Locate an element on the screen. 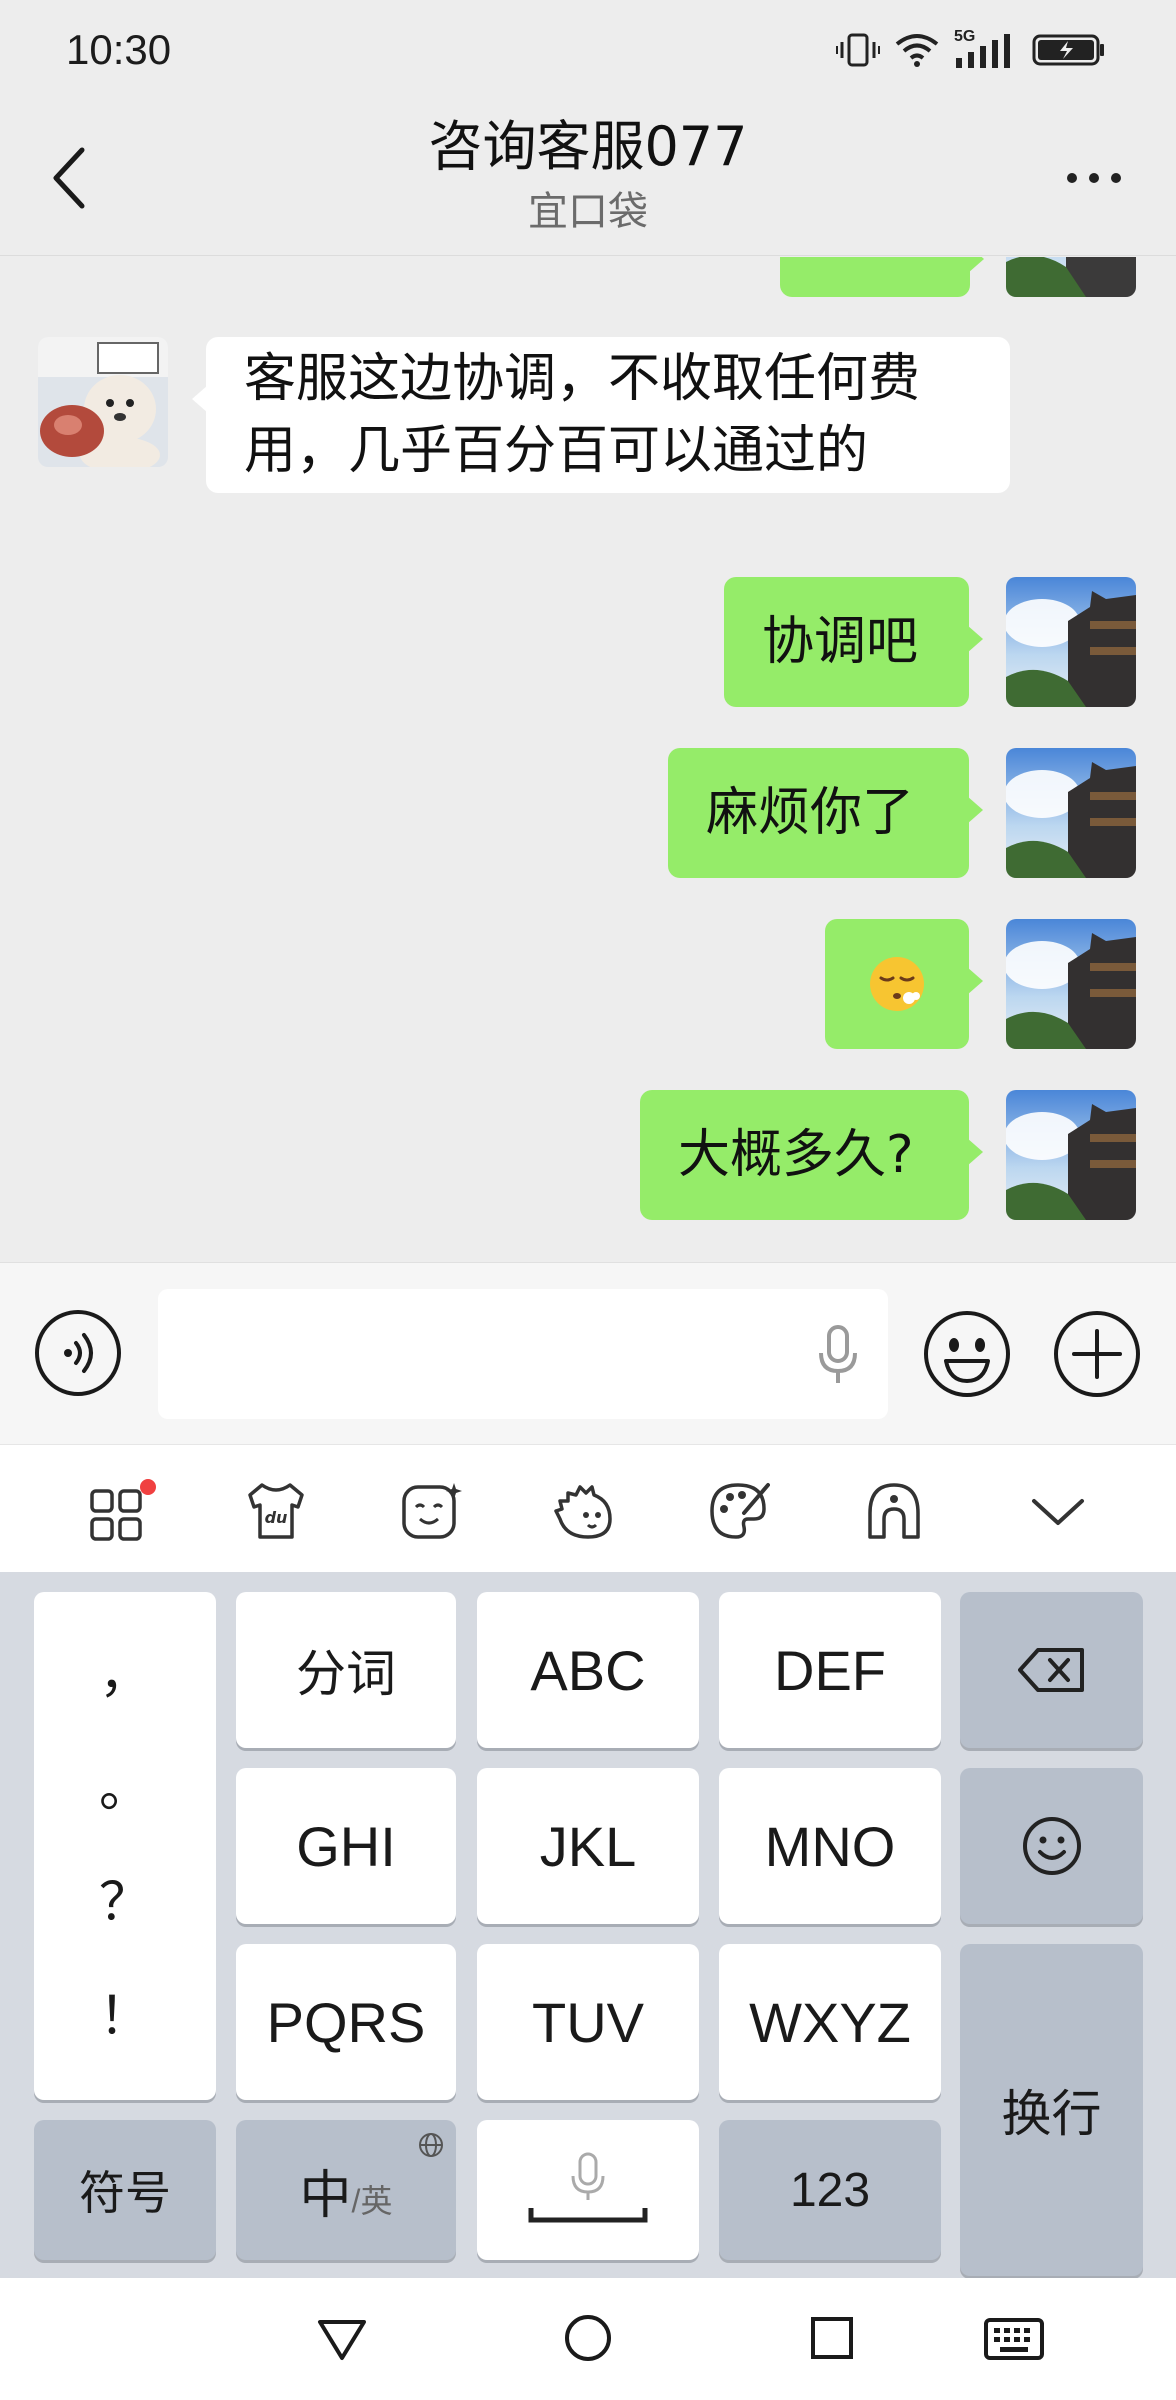 This screenshot has width=1176, height=2400. key-period: 。 is located at coordinates (125, 1789).